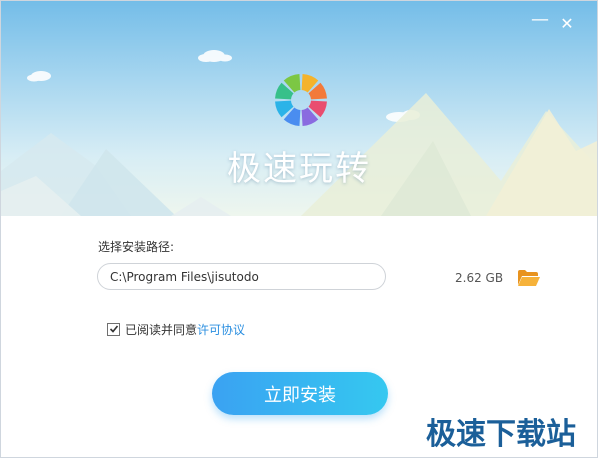 This screenshot has height=458, width=598. What do you see at coordinates (301, 100) in the screenshot?
I see `color-wheel-logo` at bounding box center [301, 100].